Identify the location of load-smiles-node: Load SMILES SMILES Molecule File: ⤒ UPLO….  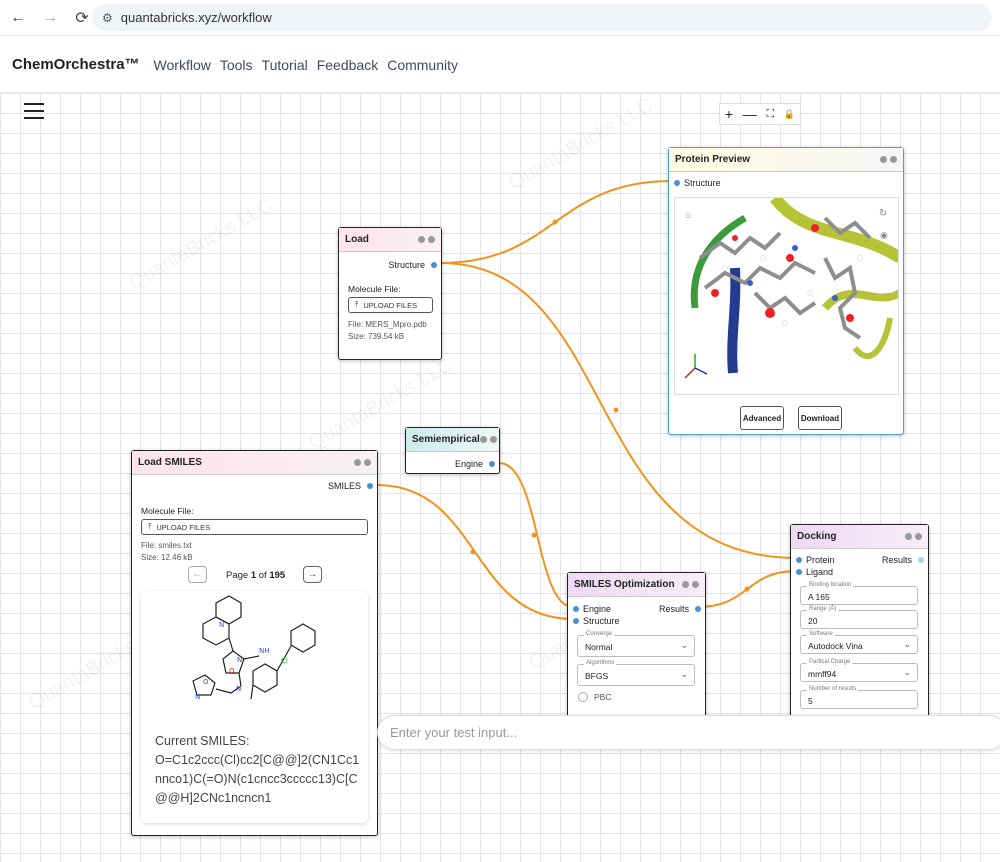
(254, 643).